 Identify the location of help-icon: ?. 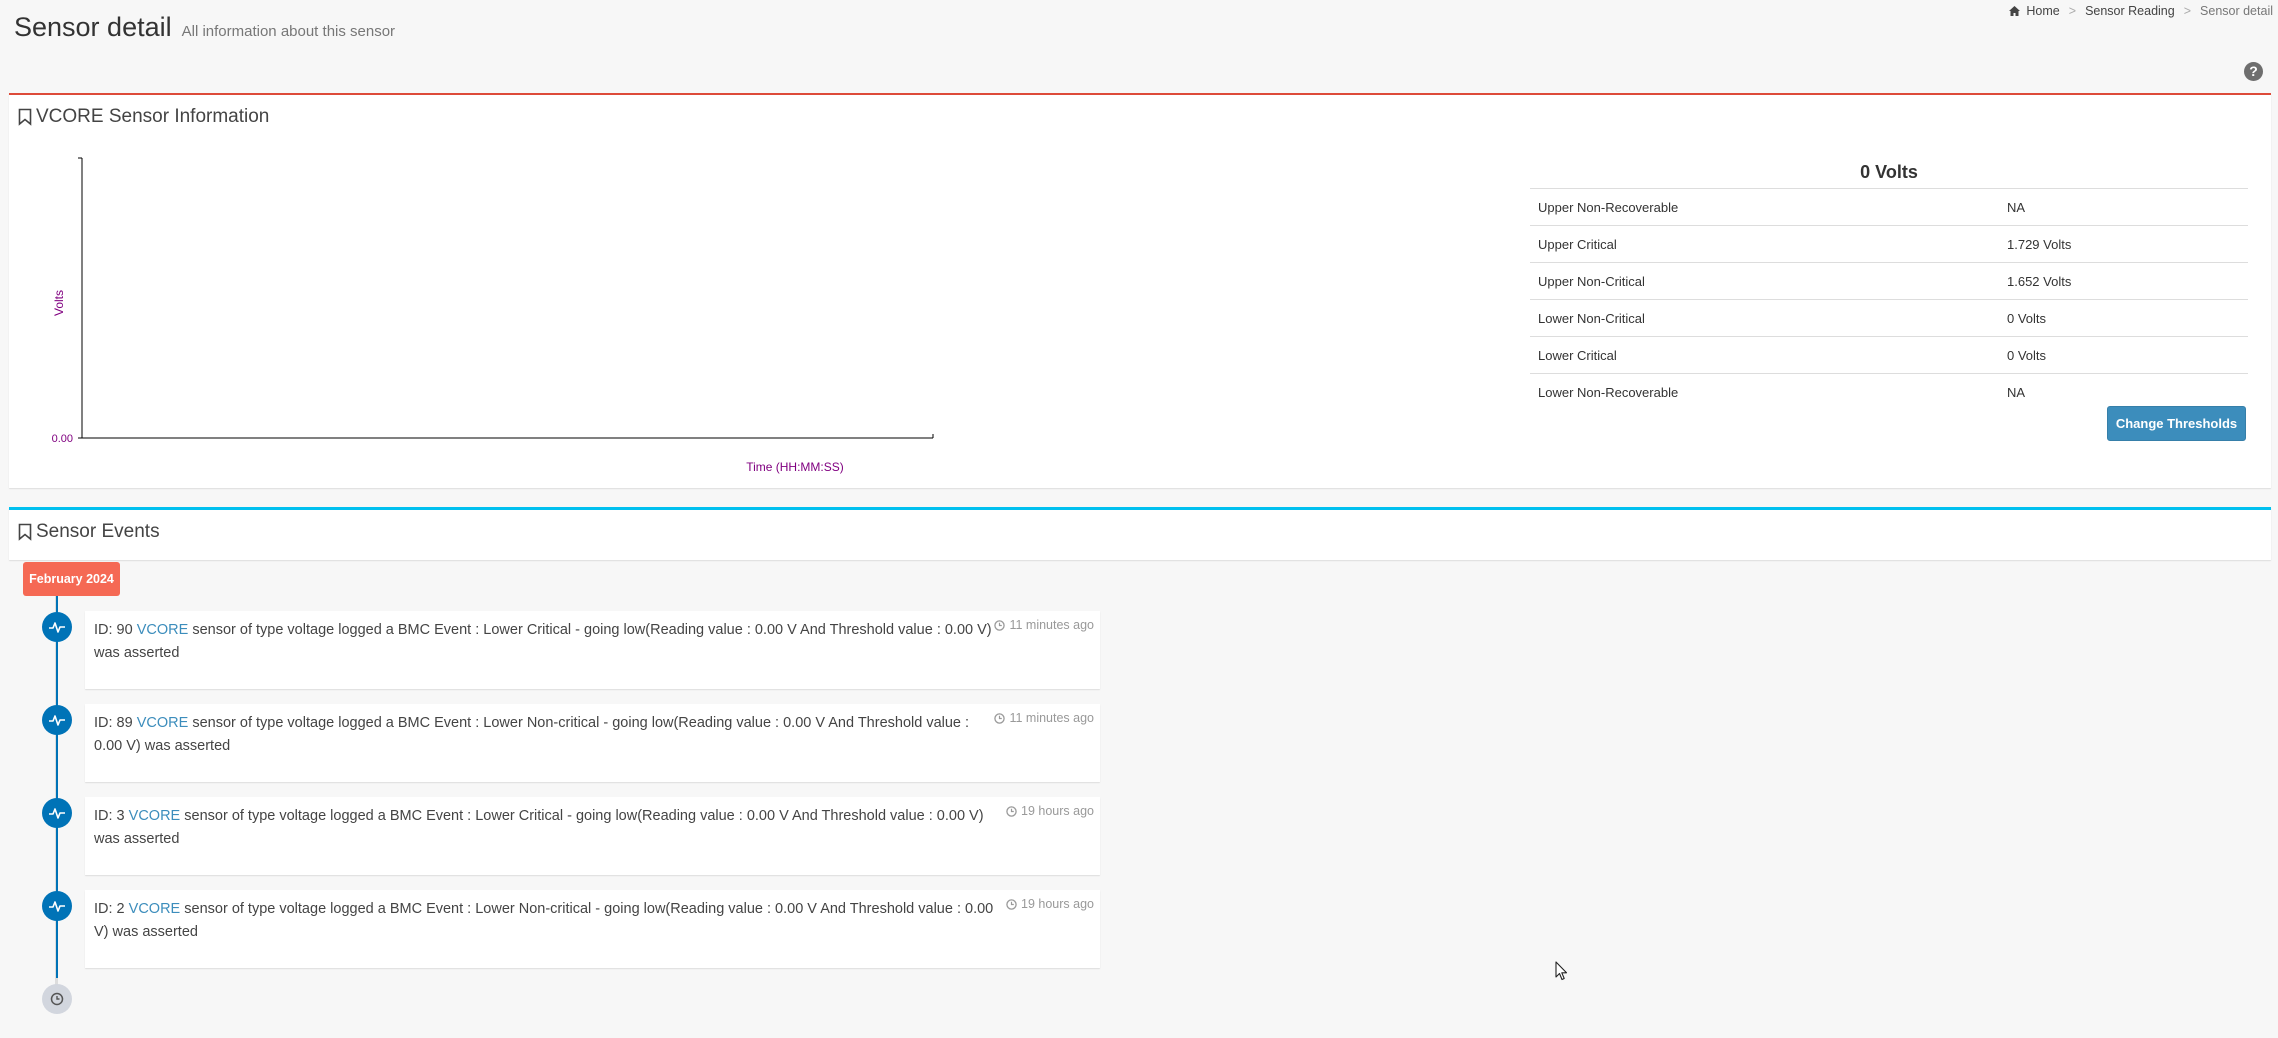
(2253, 71).